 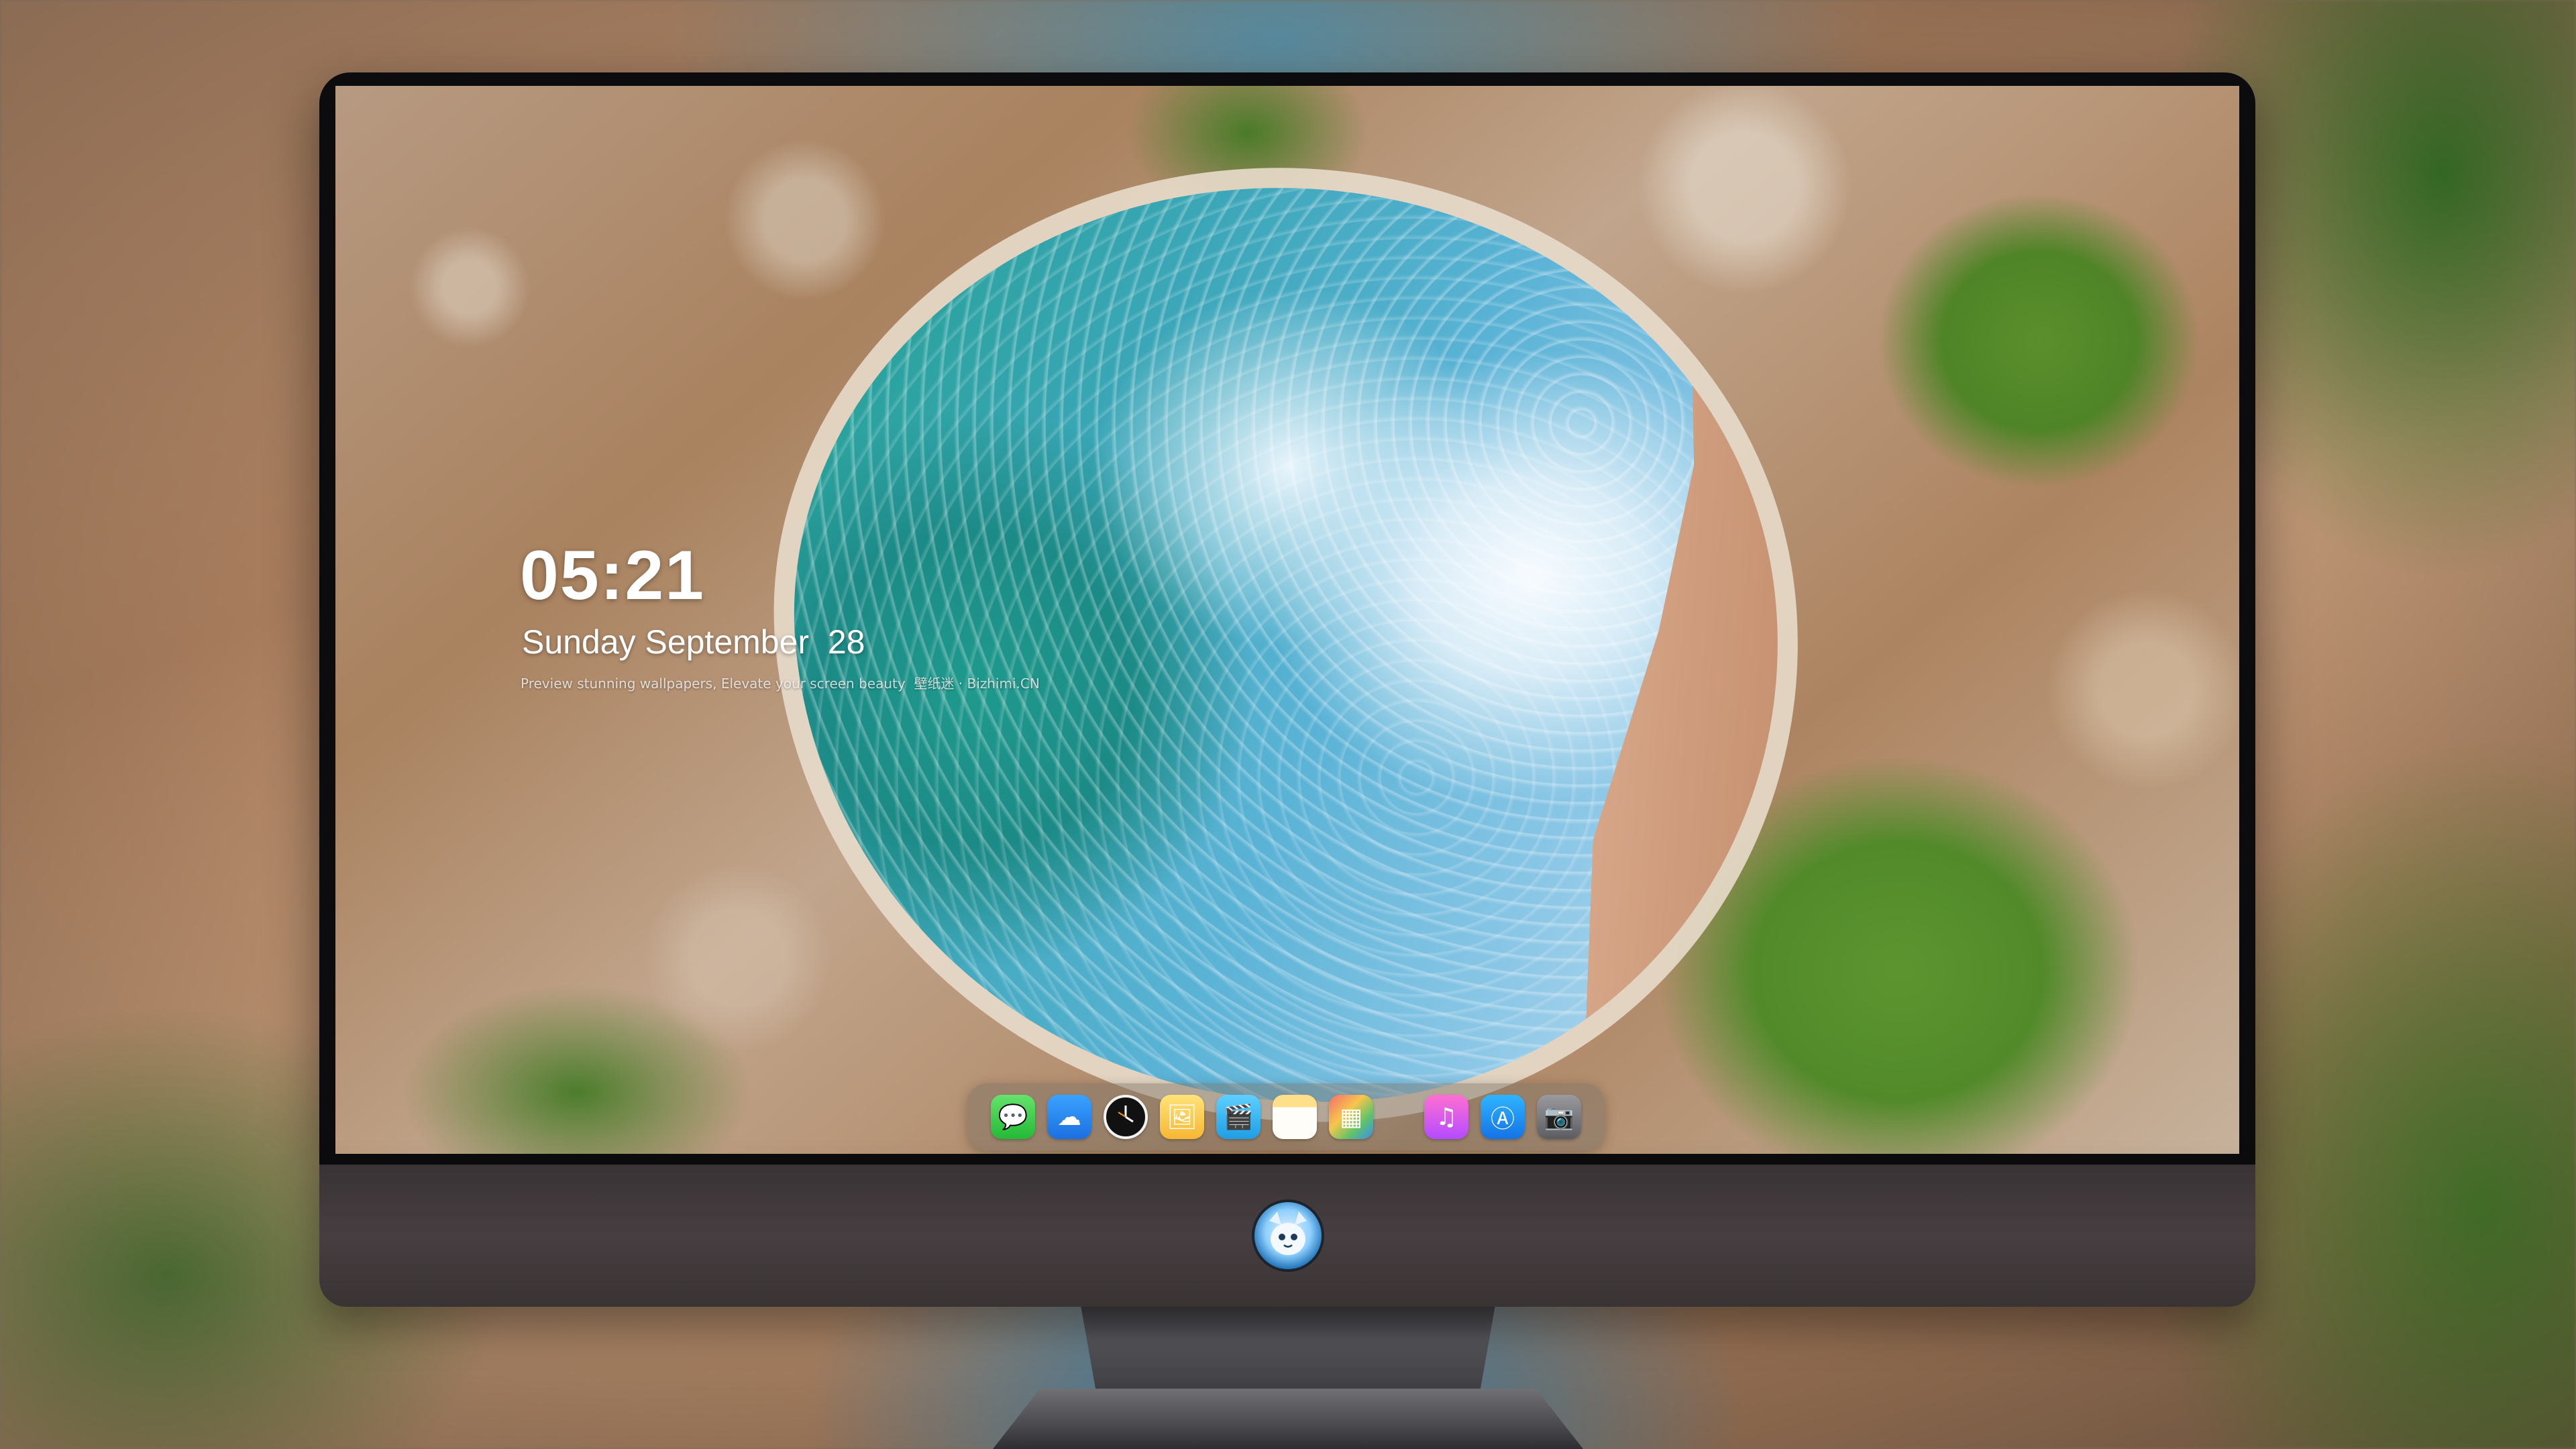 I want to click on weather-icon: ☁, so click(x=1069, y=1117).